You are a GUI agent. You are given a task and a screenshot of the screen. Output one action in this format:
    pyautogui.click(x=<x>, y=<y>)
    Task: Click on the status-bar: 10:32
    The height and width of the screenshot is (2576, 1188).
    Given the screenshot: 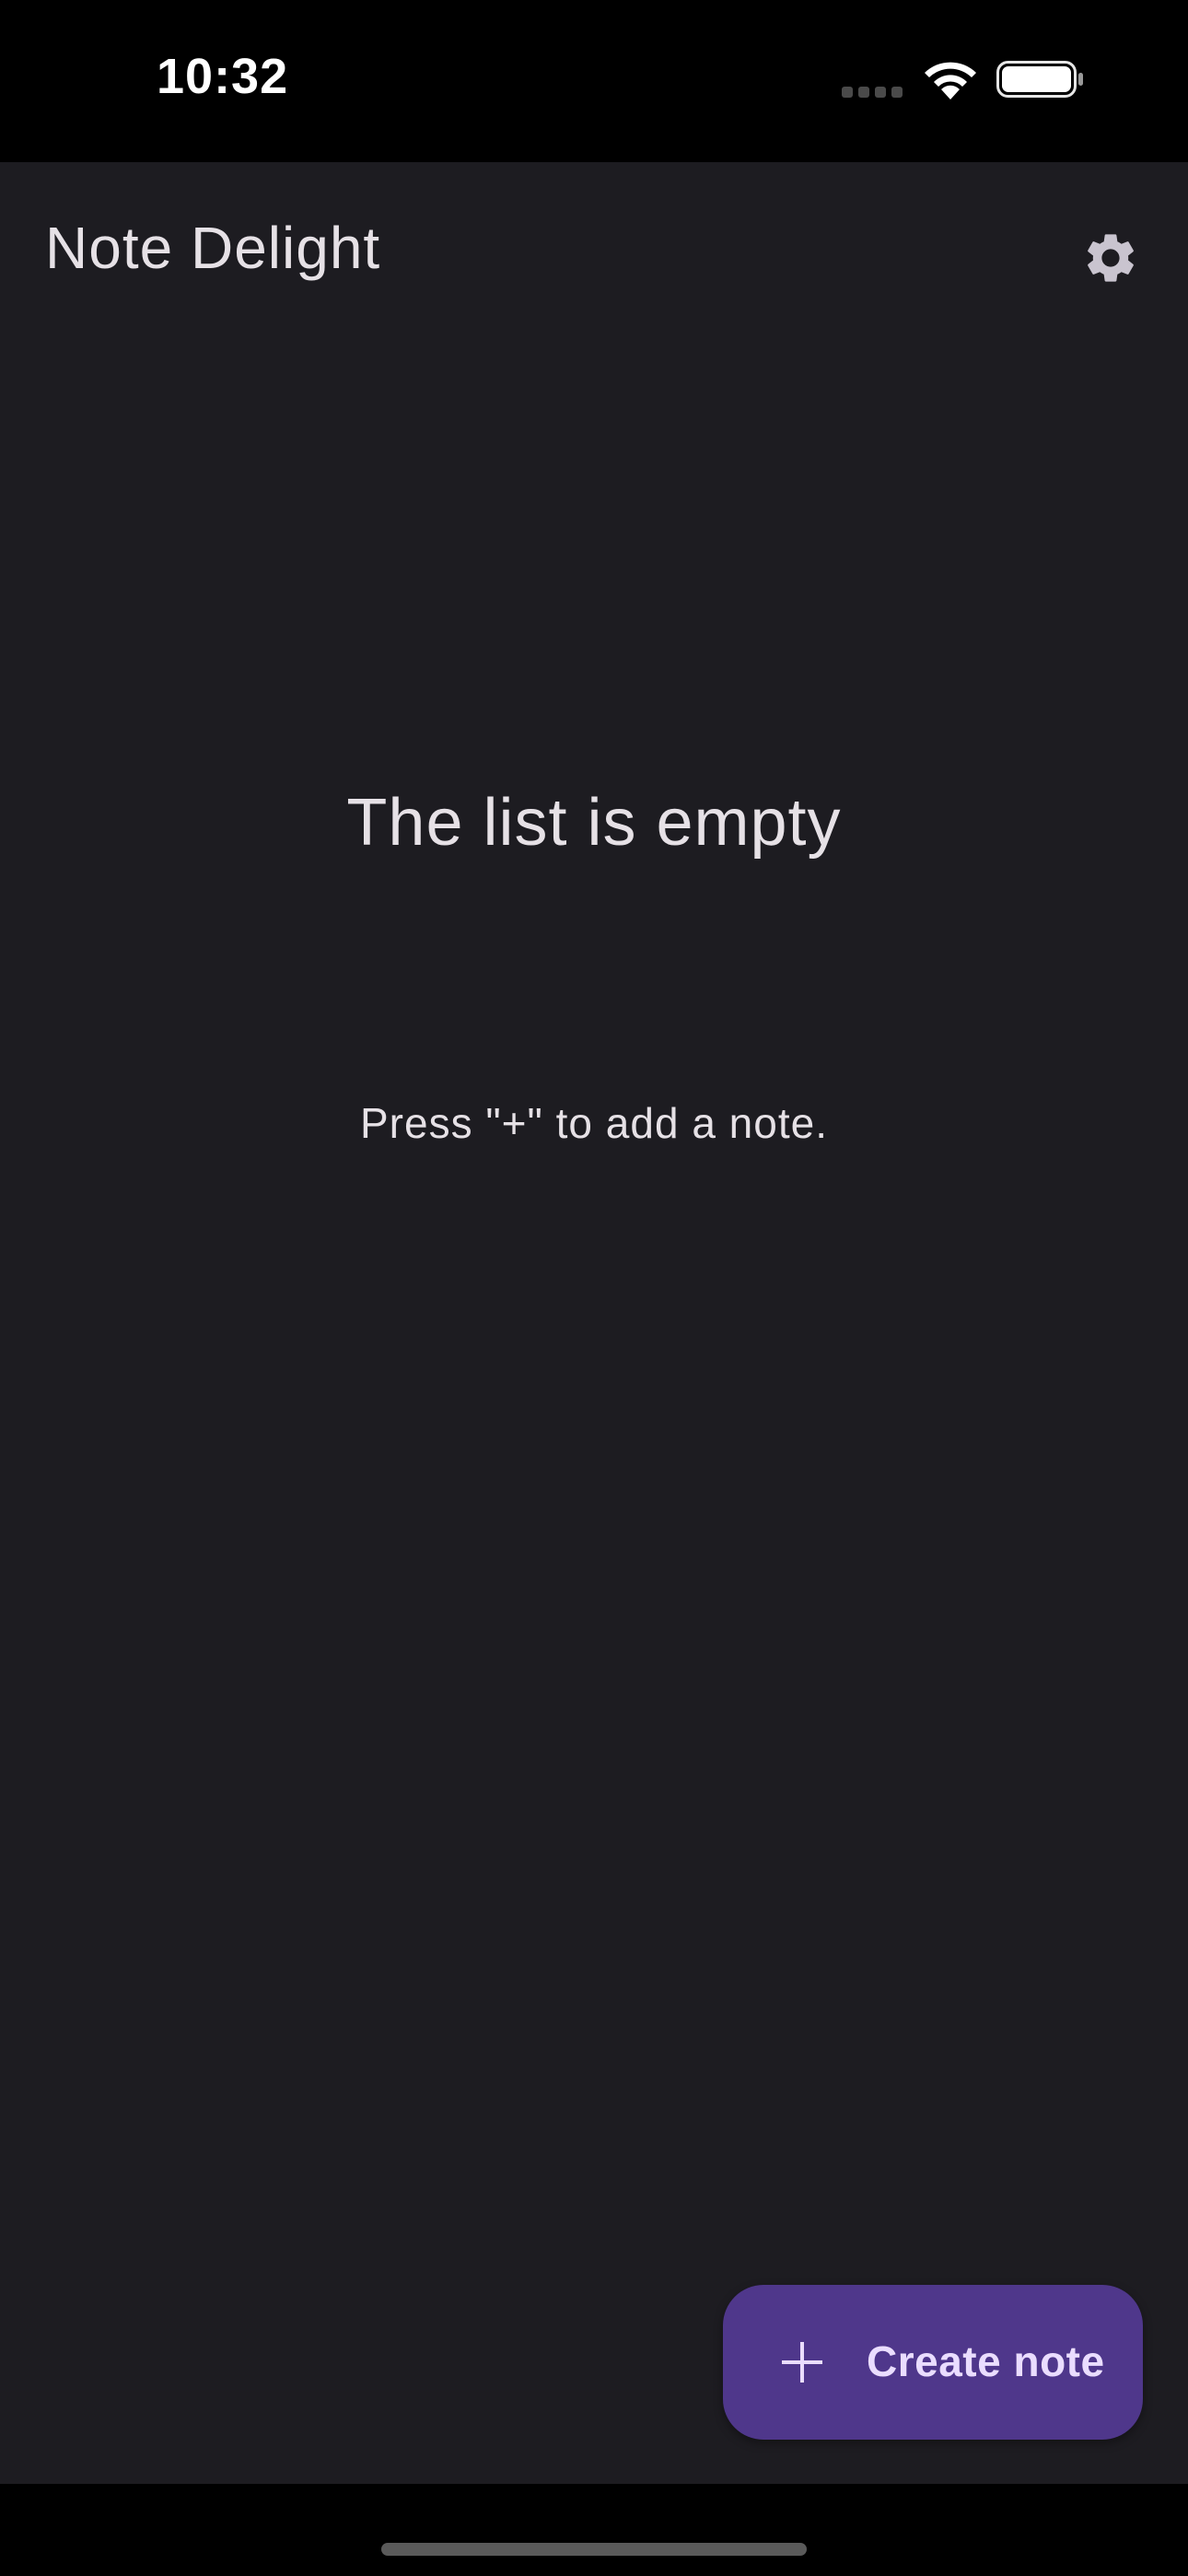 What is the action you would take?
    pyautogui.click(x=594, y=81)
    